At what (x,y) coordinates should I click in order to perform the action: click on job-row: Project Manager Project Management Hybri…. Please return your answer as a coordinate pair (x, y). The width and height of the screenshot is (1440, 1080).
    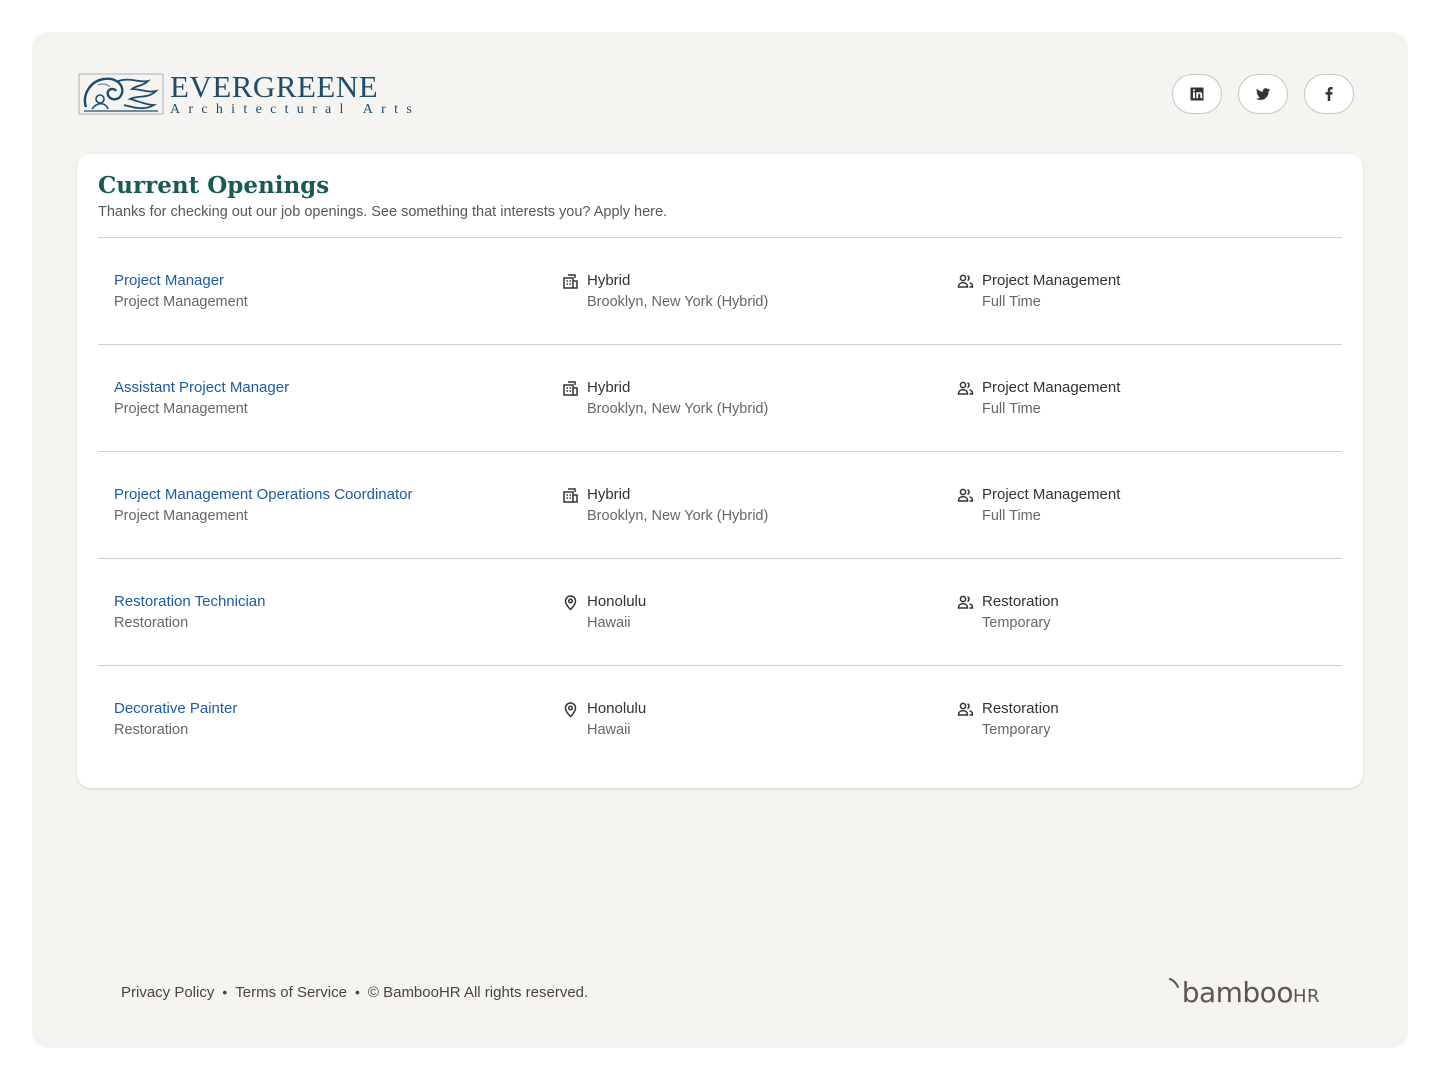
    Looking at the image, I should click on (720, 291).